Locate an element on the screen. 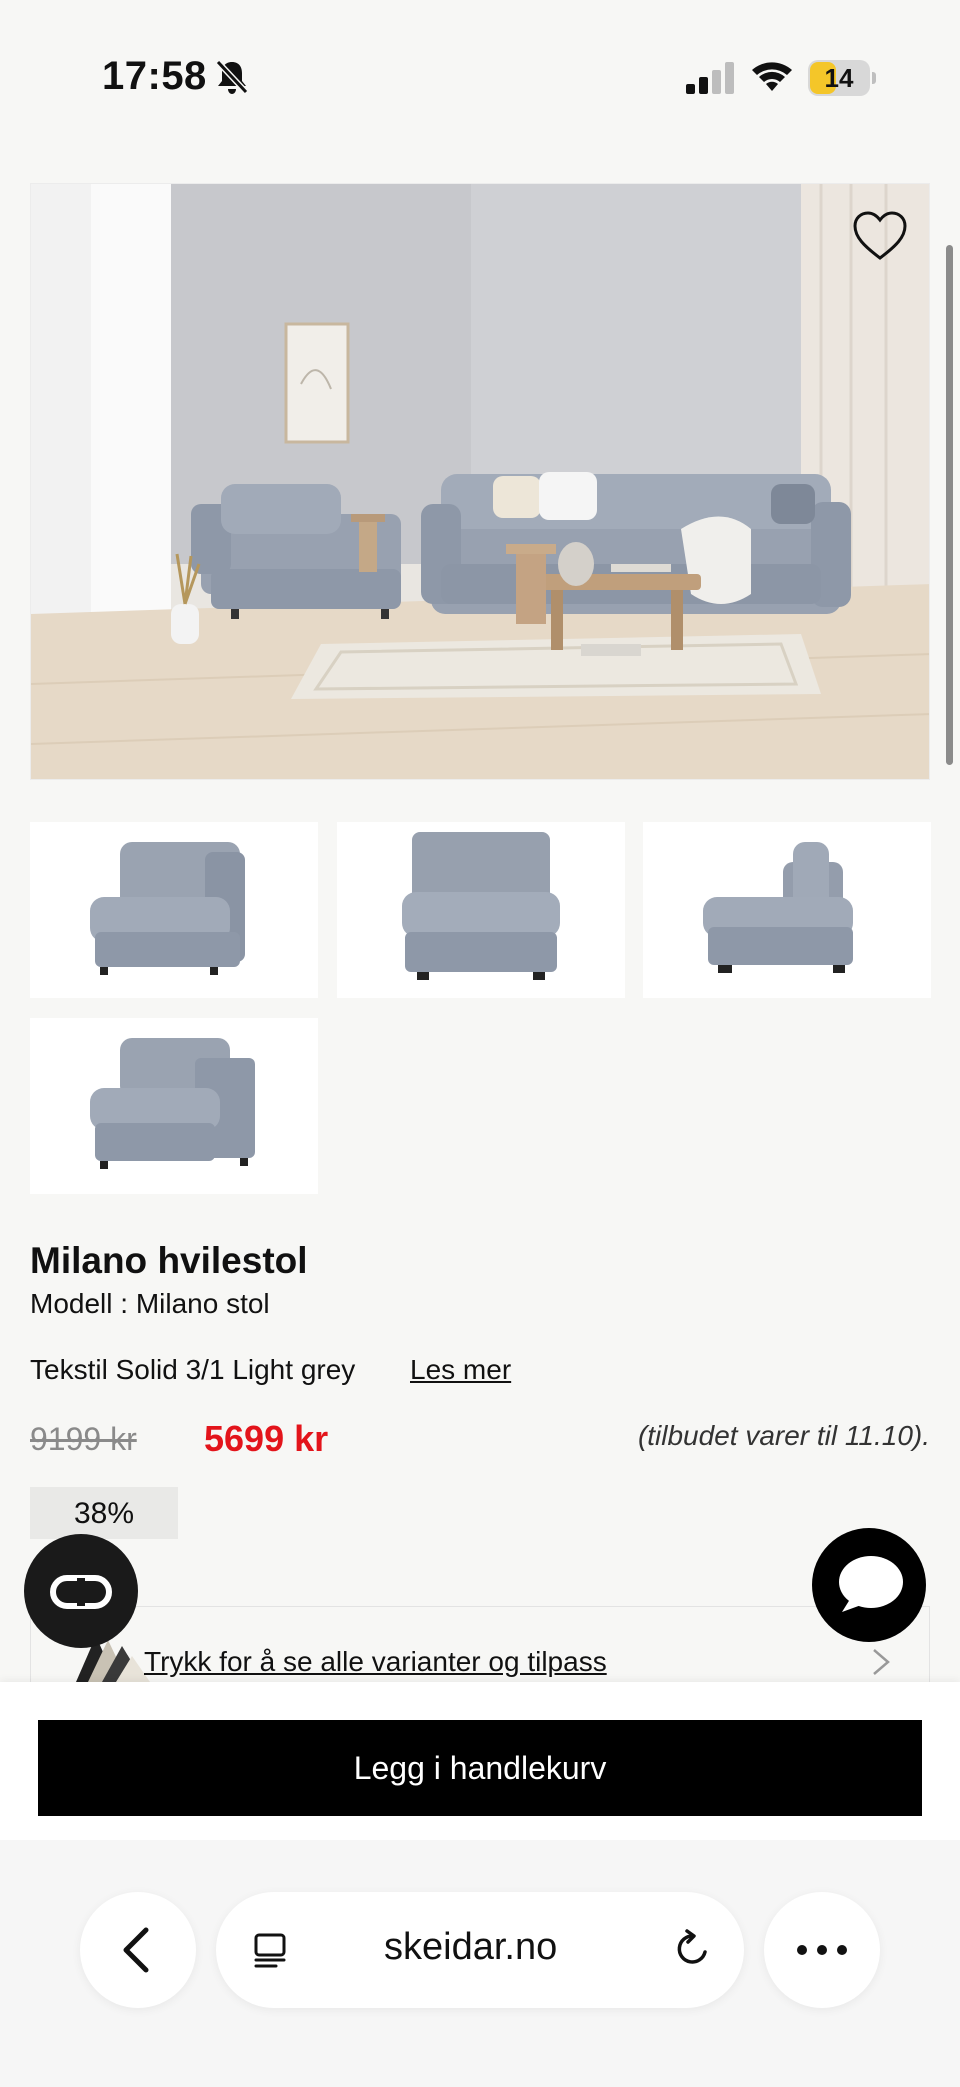  chair-thumbnail-side is located at coordinates (778, 907).